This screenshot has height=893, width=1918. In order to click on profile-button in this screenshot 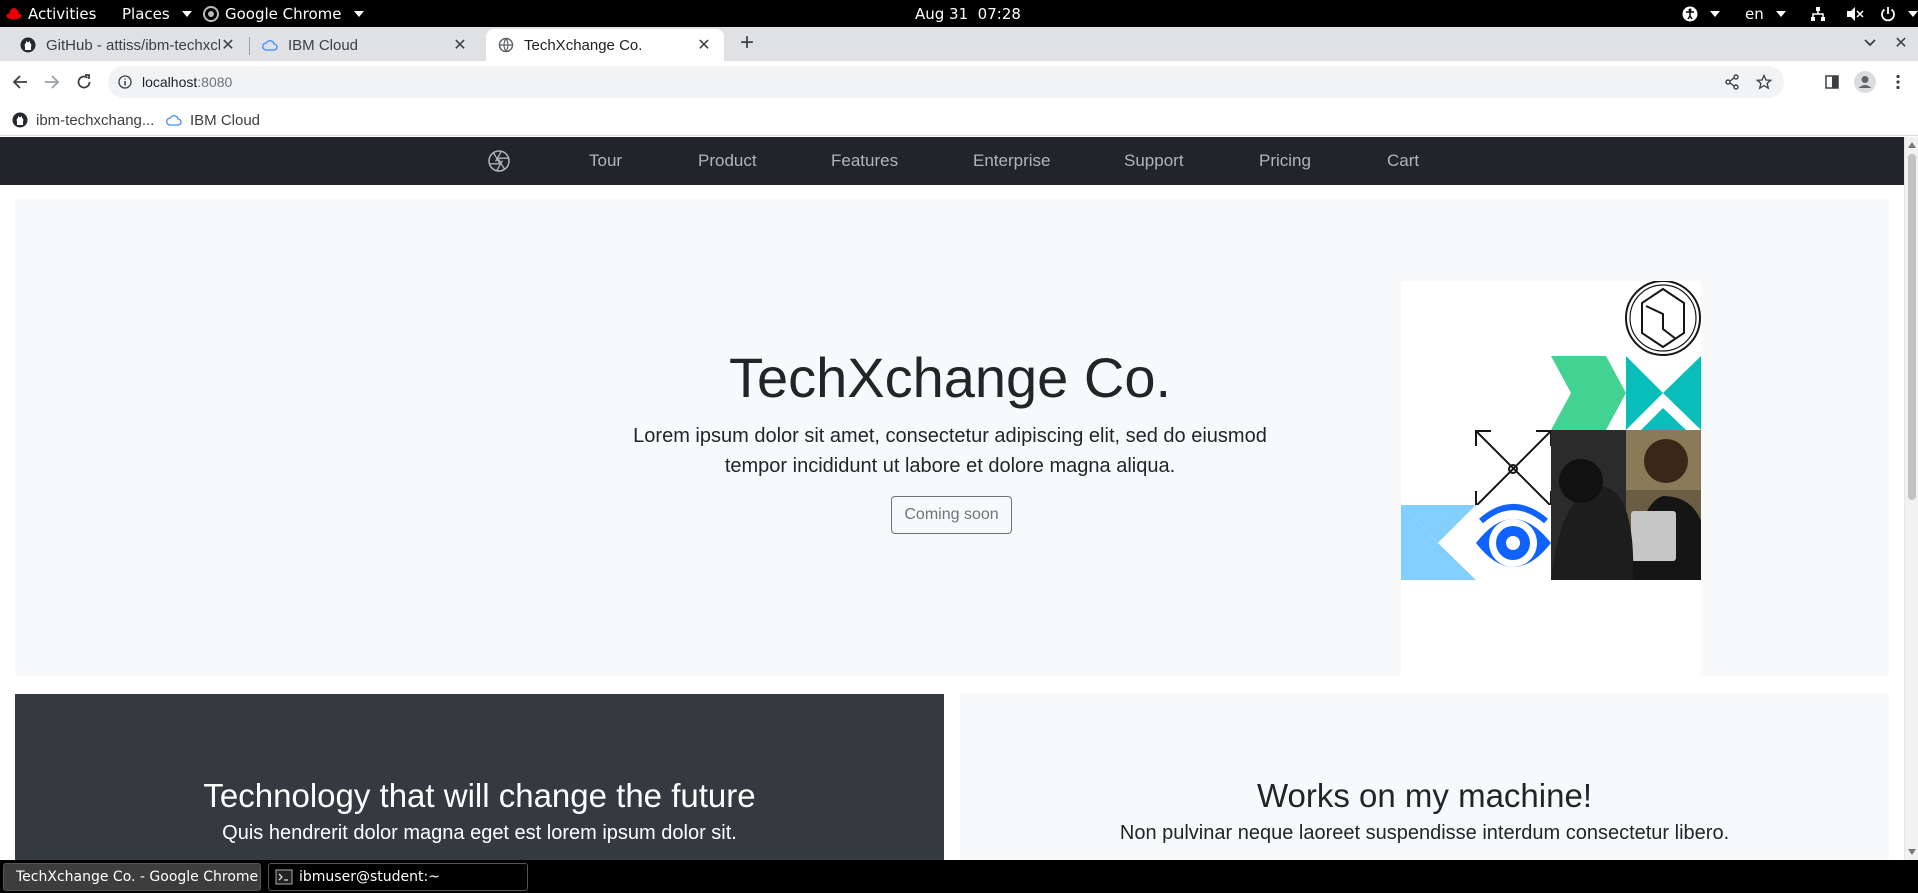, I will do `click(1865, 82)`.